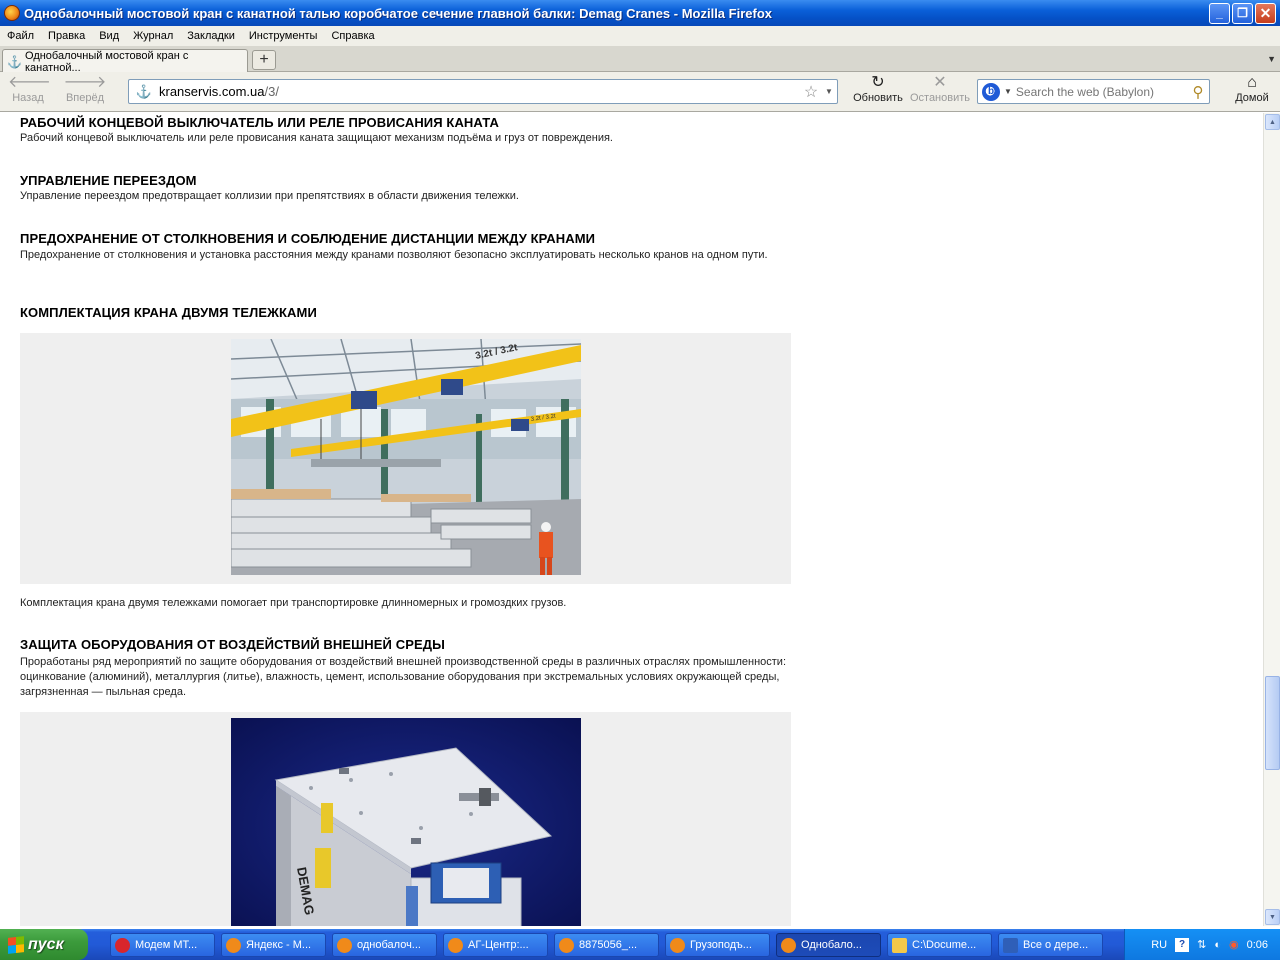  What do you see at coordinates (1159, 945) in the screenshot?
I see `language-indicator: RU` at bounding box center [1159, 945].